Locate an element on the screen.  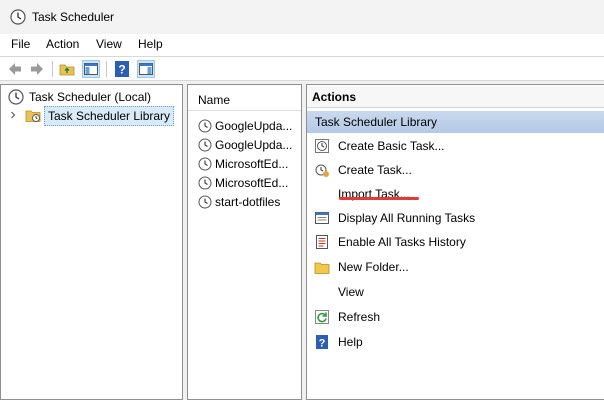
annotation-underline is located at coordinates (379, 198).